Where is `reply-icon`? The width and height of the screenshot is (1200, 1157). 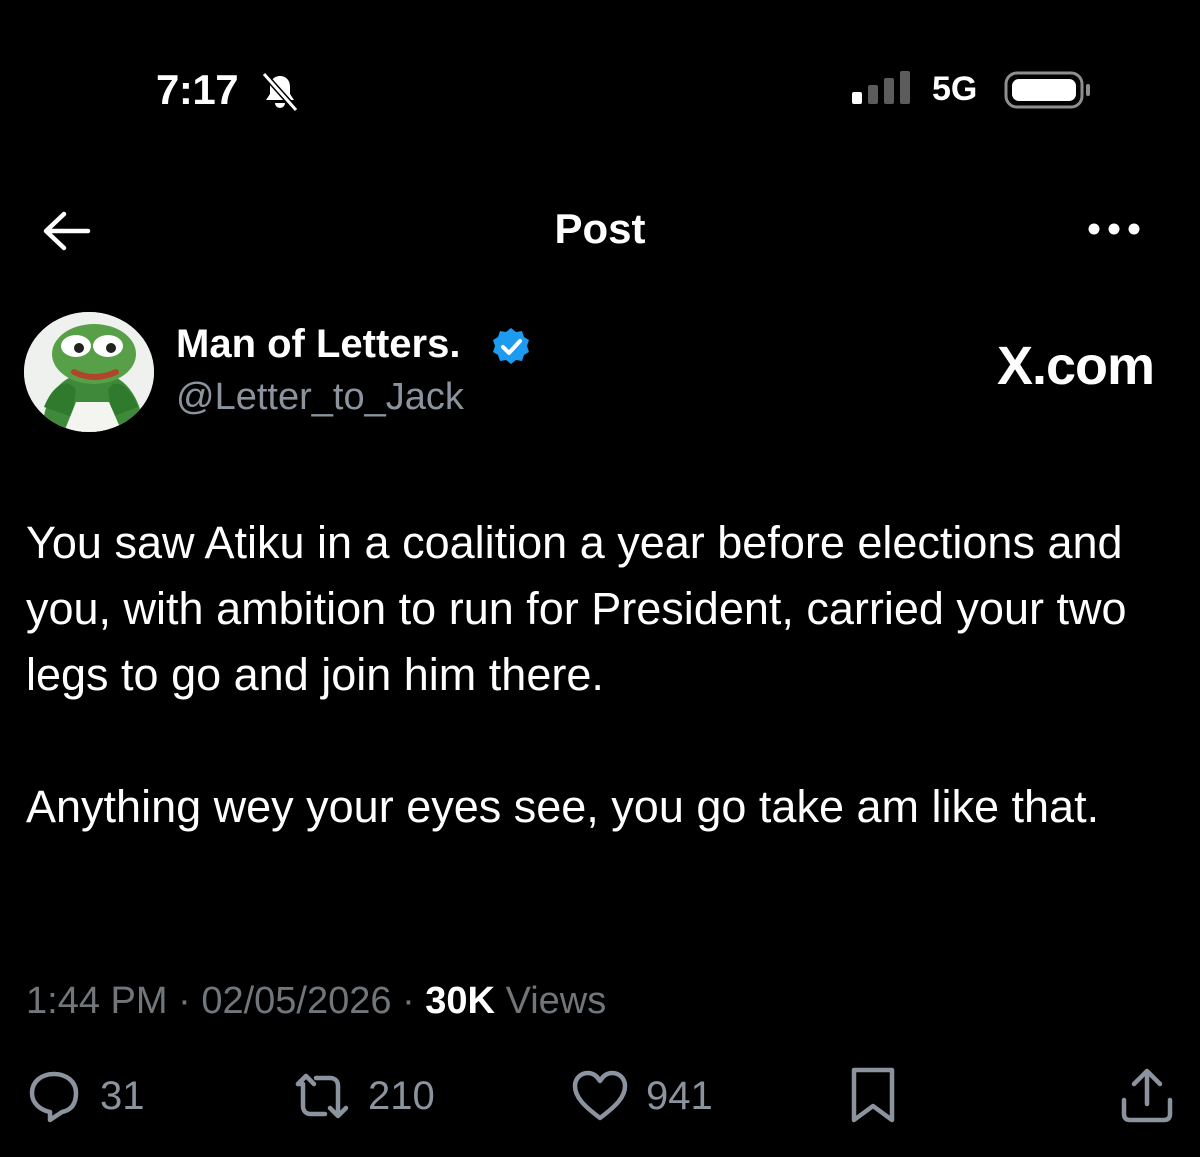
reply-icon is located at coordinates (54, 1097).